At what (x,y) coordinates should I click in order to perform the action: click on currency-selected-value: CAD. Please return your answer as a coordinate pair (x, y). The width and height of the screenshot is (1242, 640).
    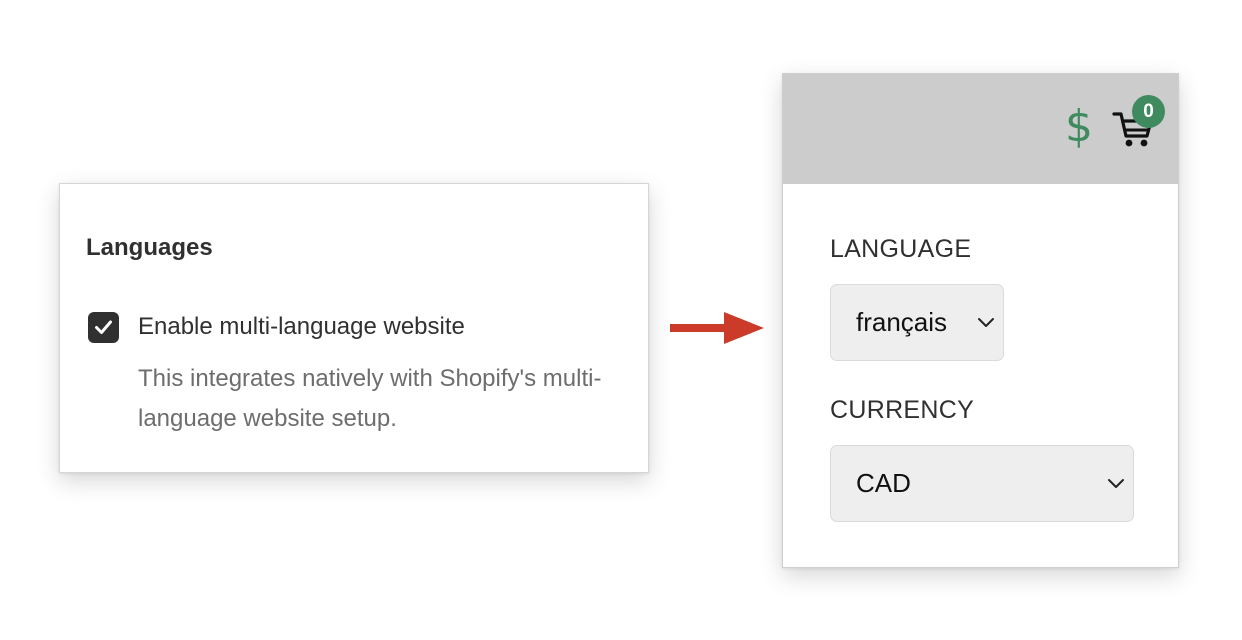
    Looking at the image, I should click on (883, 483).